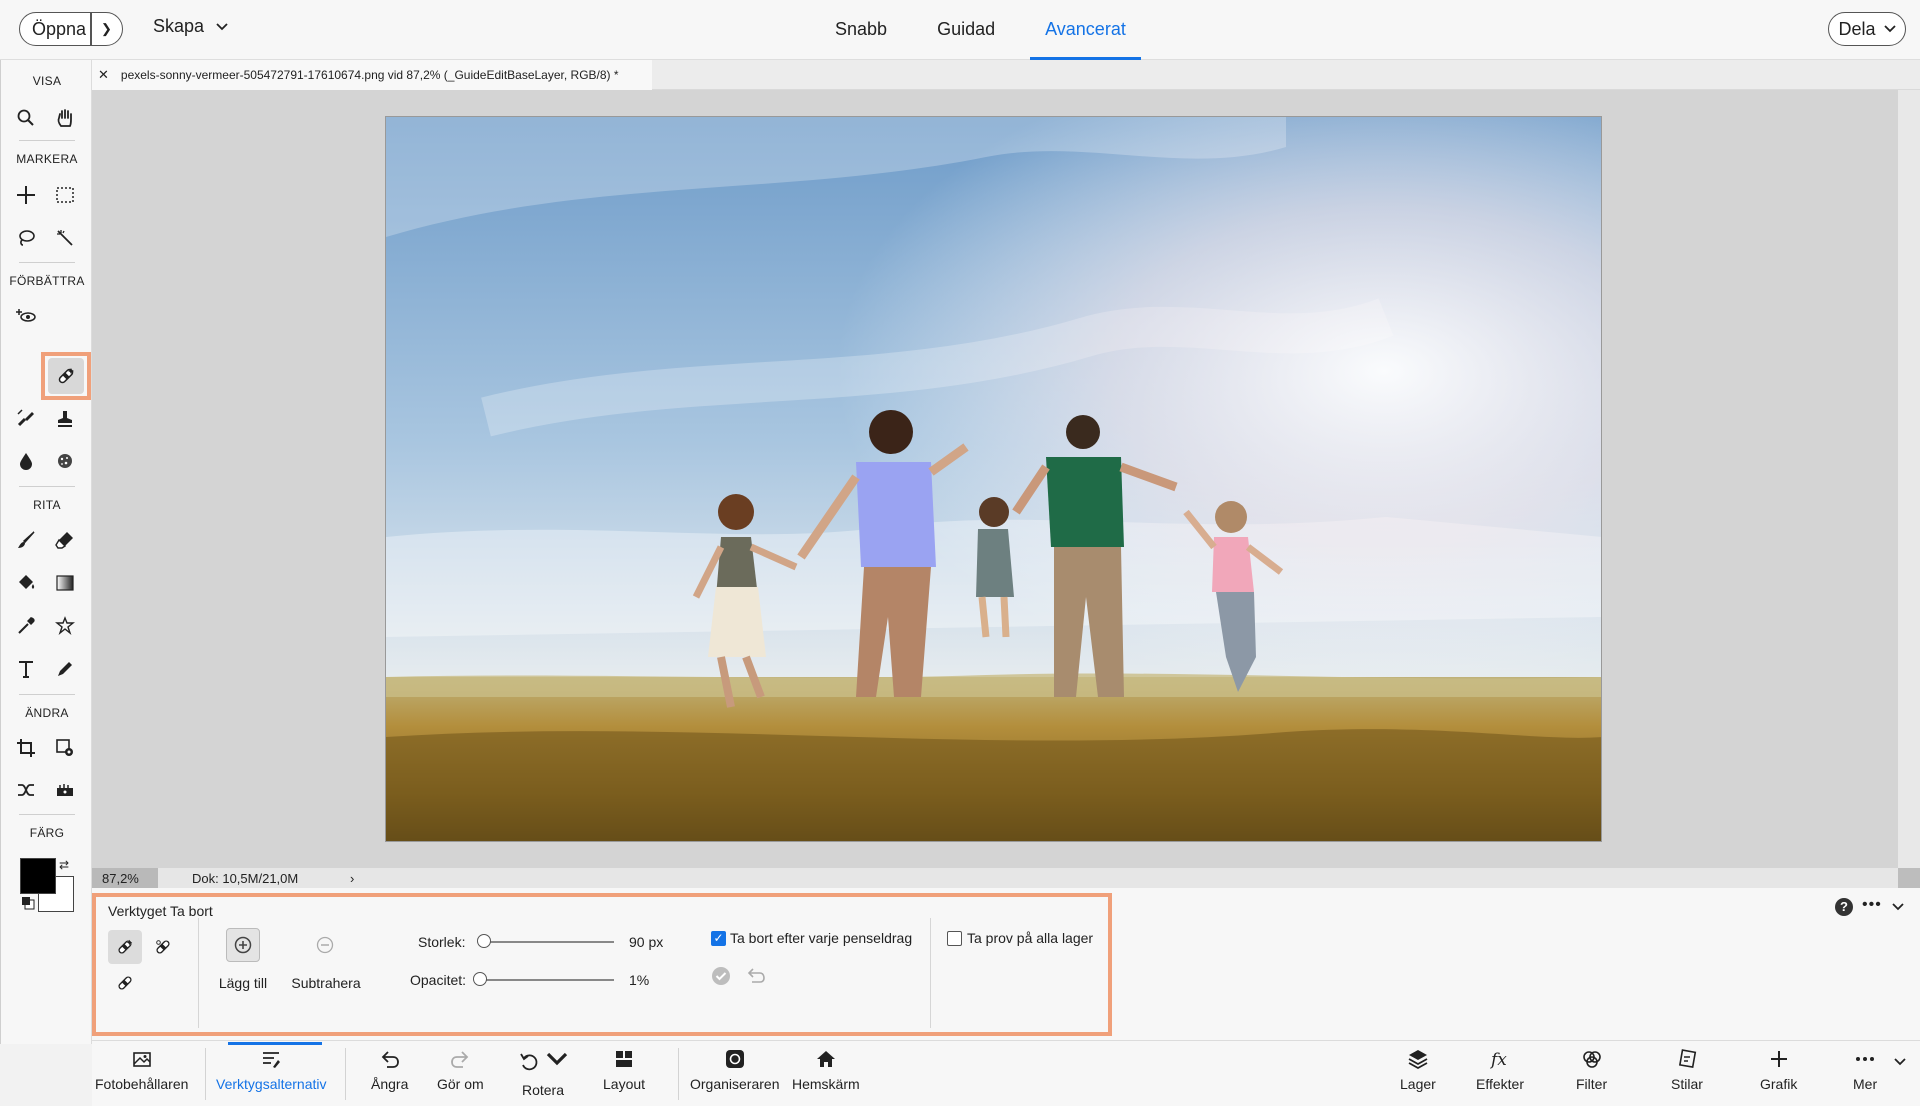  What do you see at coordinates (1418, 1060) in the screenshot?
I see `layers-icon` at bounding box center [1418, 1060].